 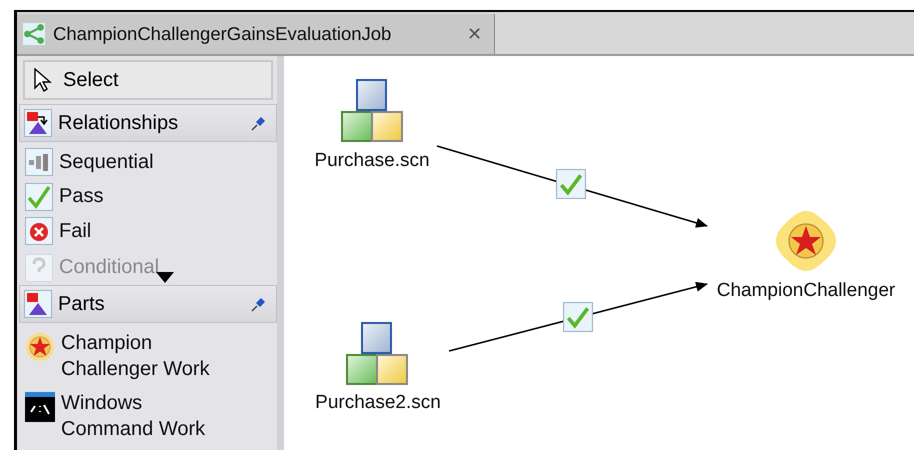 I want to click on select-tool: Select, so click(x=148, y=80).